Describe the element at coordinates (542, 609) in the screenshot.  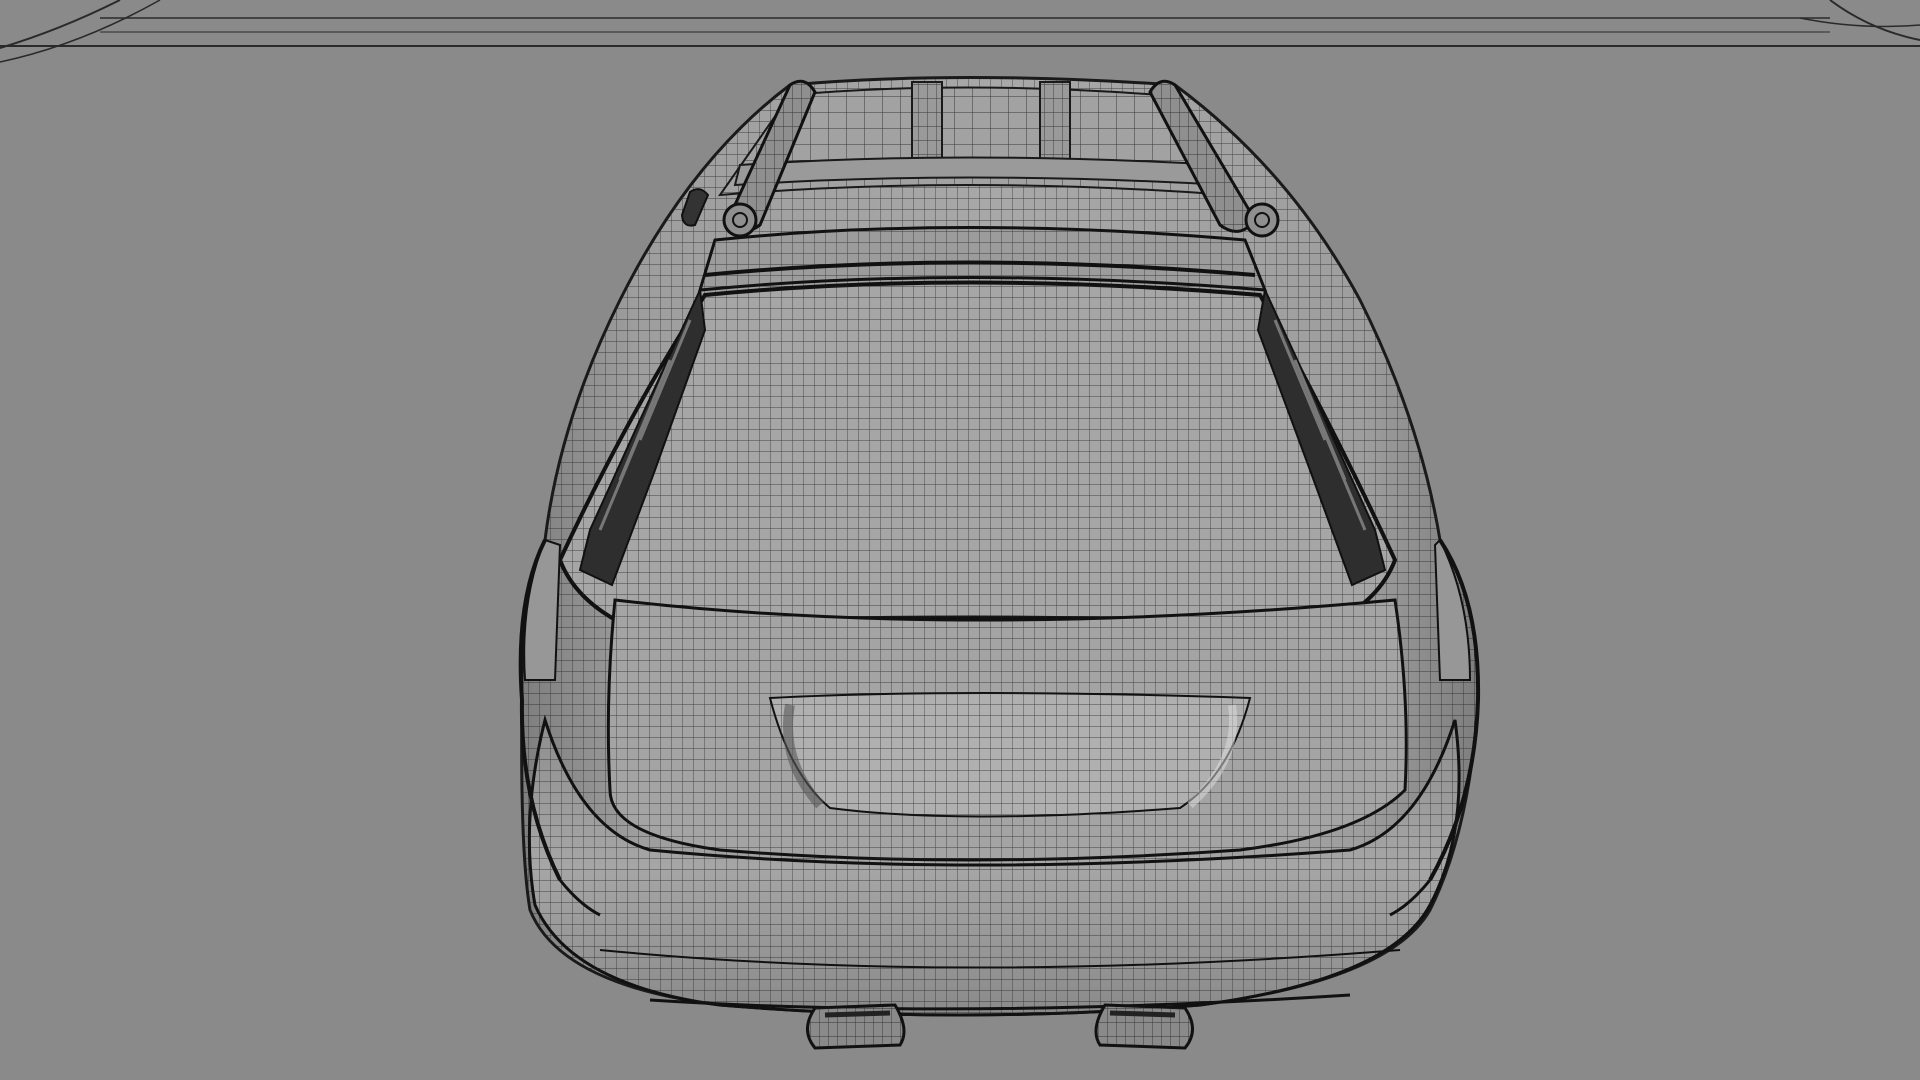
I see `tail-light-left` at that location.